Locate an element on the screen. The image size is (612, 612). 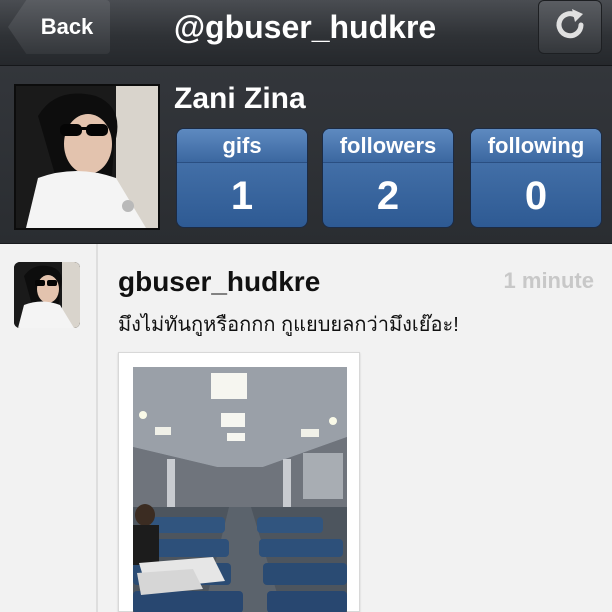
post-timestamp: 1 minute is located at coordinates (548, 280).